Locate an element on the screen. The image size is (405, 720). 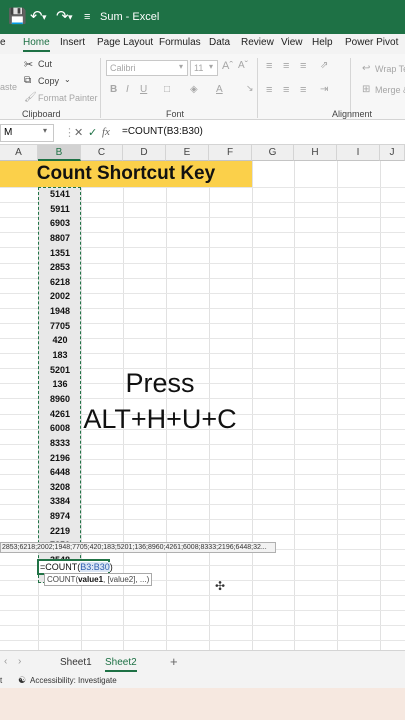
value-cell: 1948 is located at coordinates (60, 311).